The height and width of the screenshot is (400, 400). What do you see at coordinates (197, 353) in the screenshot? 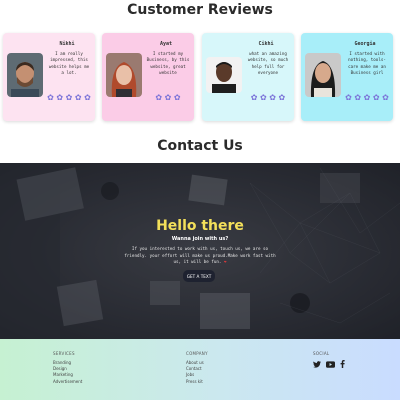
I see `footer-company-heading: COMPANY` at bounding box center [197, 353].